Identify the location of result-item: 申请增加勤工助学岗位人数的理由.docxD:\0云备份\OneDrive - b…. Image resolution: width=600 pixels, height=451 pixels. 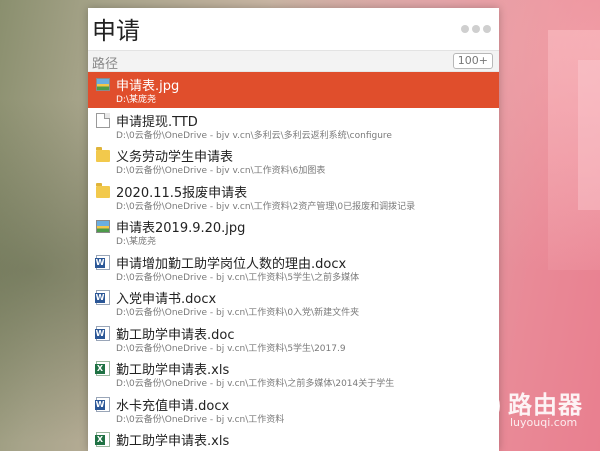
(293, 268).